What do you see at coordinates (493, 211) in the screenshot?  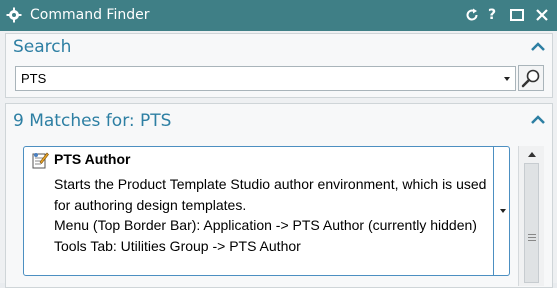 I see `result-divider` at bounding box center [493, 211].